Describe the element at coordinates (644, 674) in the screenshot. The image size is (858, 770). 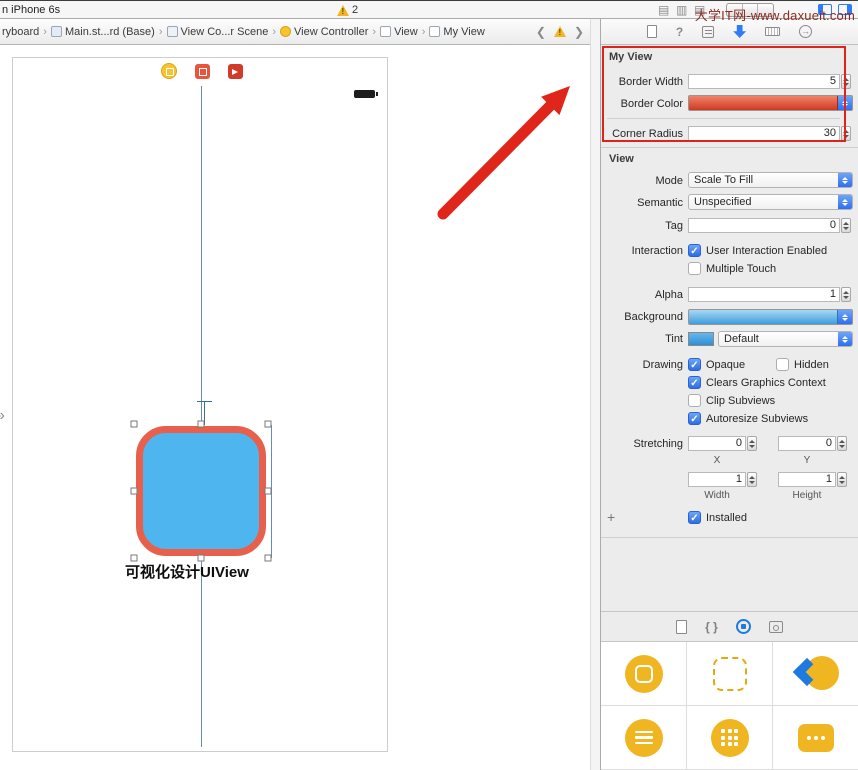
I see `library-item-view-controller` at that location.